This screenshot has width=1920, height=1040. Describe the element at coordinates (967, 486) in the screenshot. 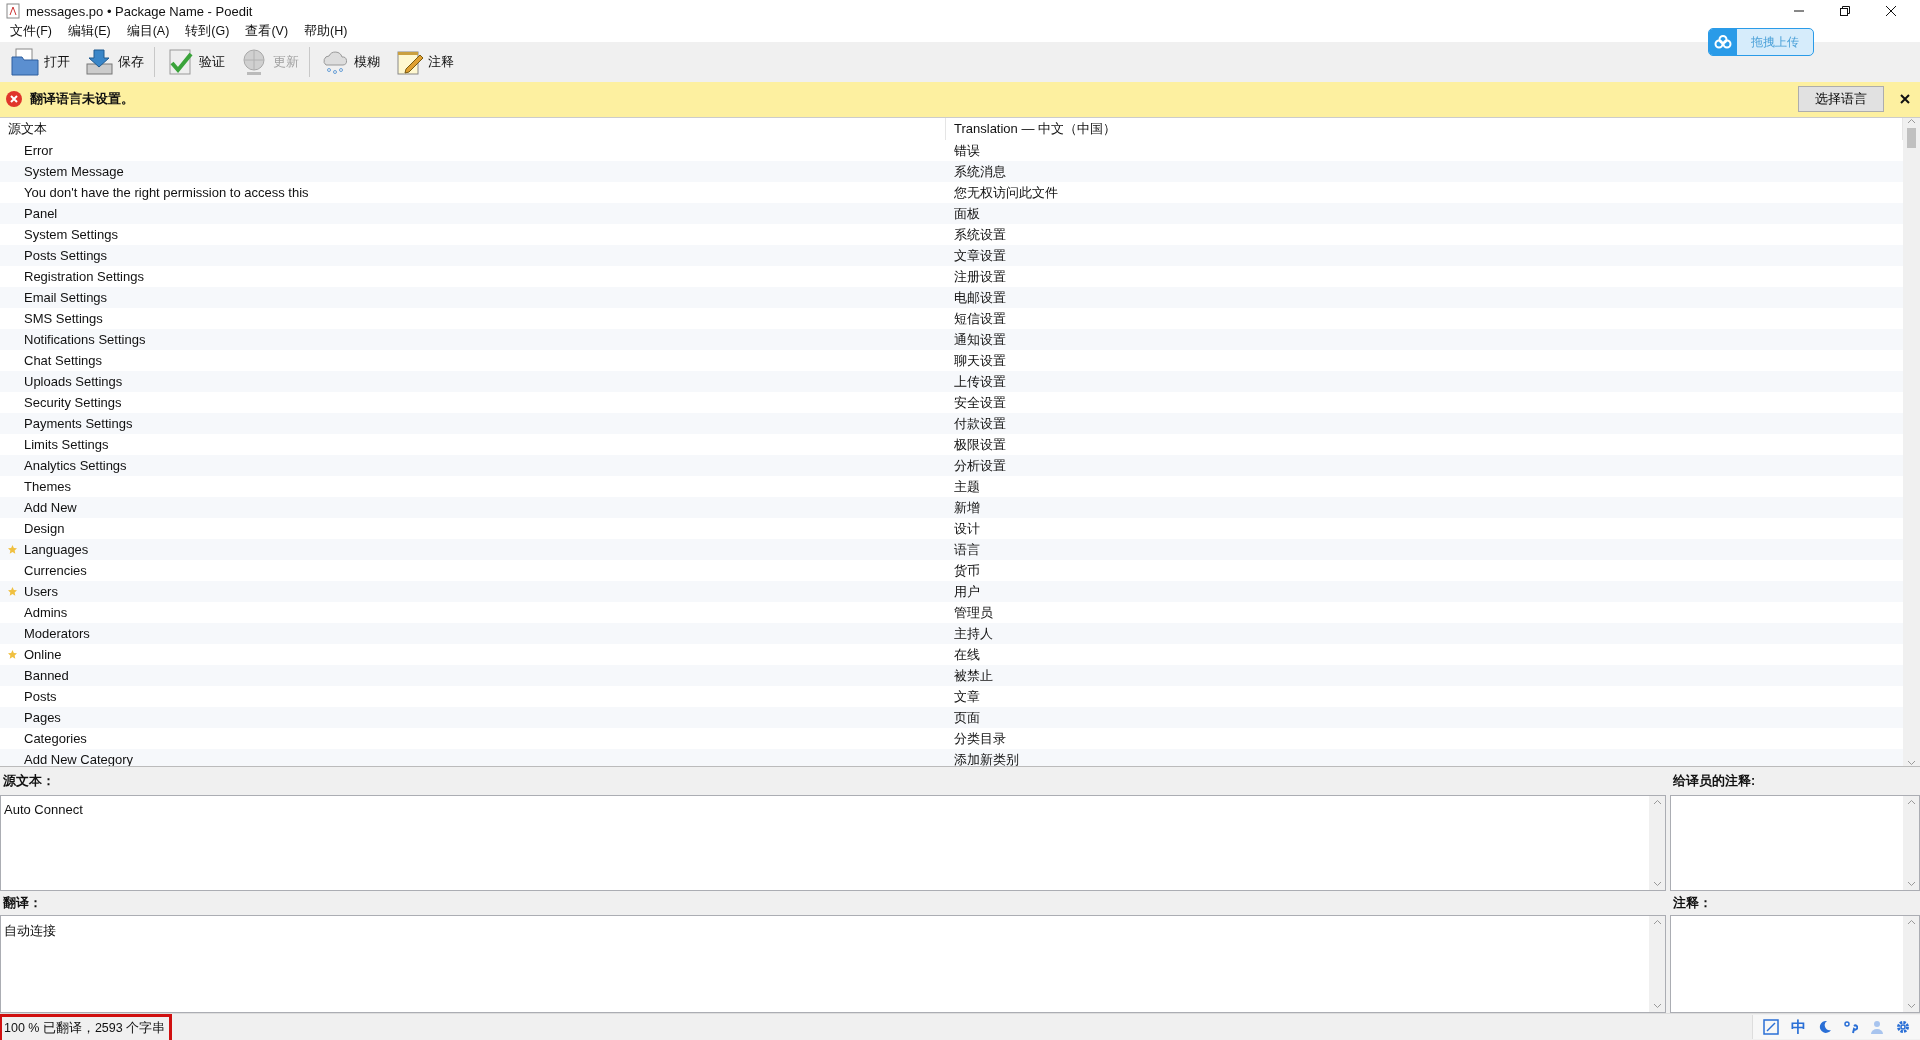

I see `translation-cell: 主题` at that location.